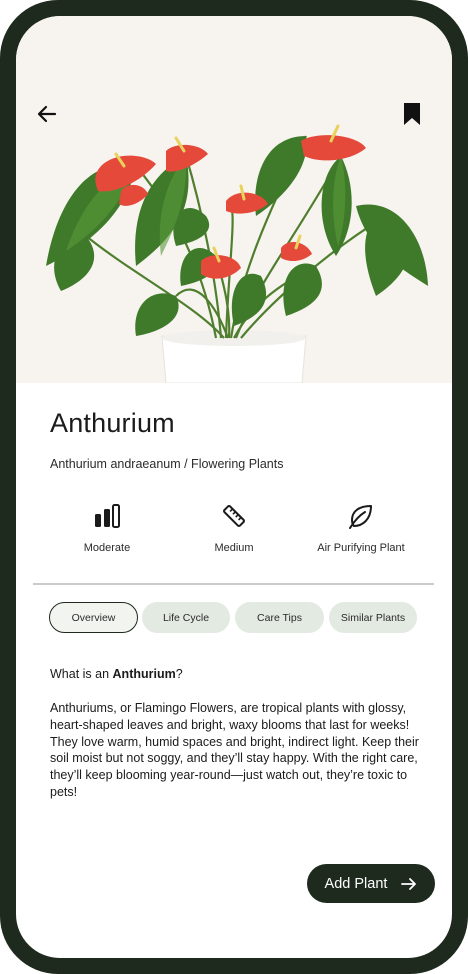 The image size is (468, 974). What do you see at coordinates (233, 584) in the screenshot?
I see `section-divider` at bounding box center [233, 584].